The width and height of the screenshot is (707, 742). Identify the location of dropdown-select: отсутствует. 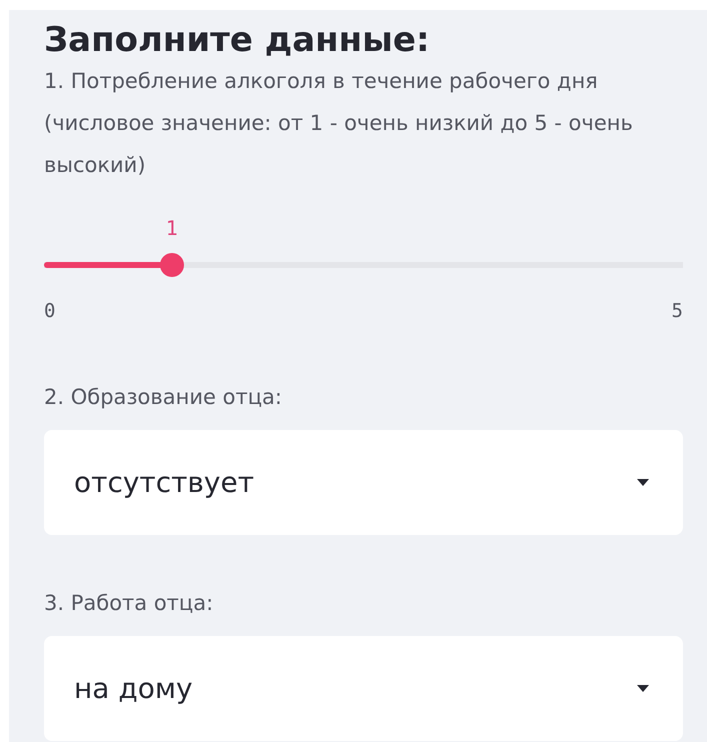
(363, 482).